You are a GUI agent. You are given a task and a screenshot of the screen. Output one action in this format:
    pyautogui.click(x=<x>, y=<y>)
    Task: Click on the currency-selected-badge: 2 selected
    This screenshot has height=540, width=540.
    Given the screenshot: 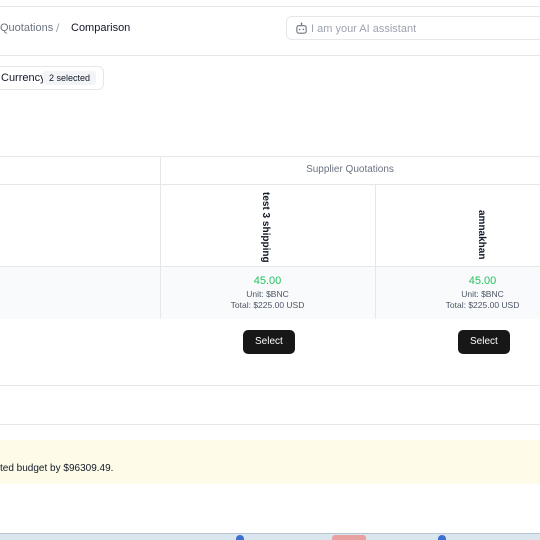 What is the action you would take?
    pyautogui.click(x=70, y=78)
    